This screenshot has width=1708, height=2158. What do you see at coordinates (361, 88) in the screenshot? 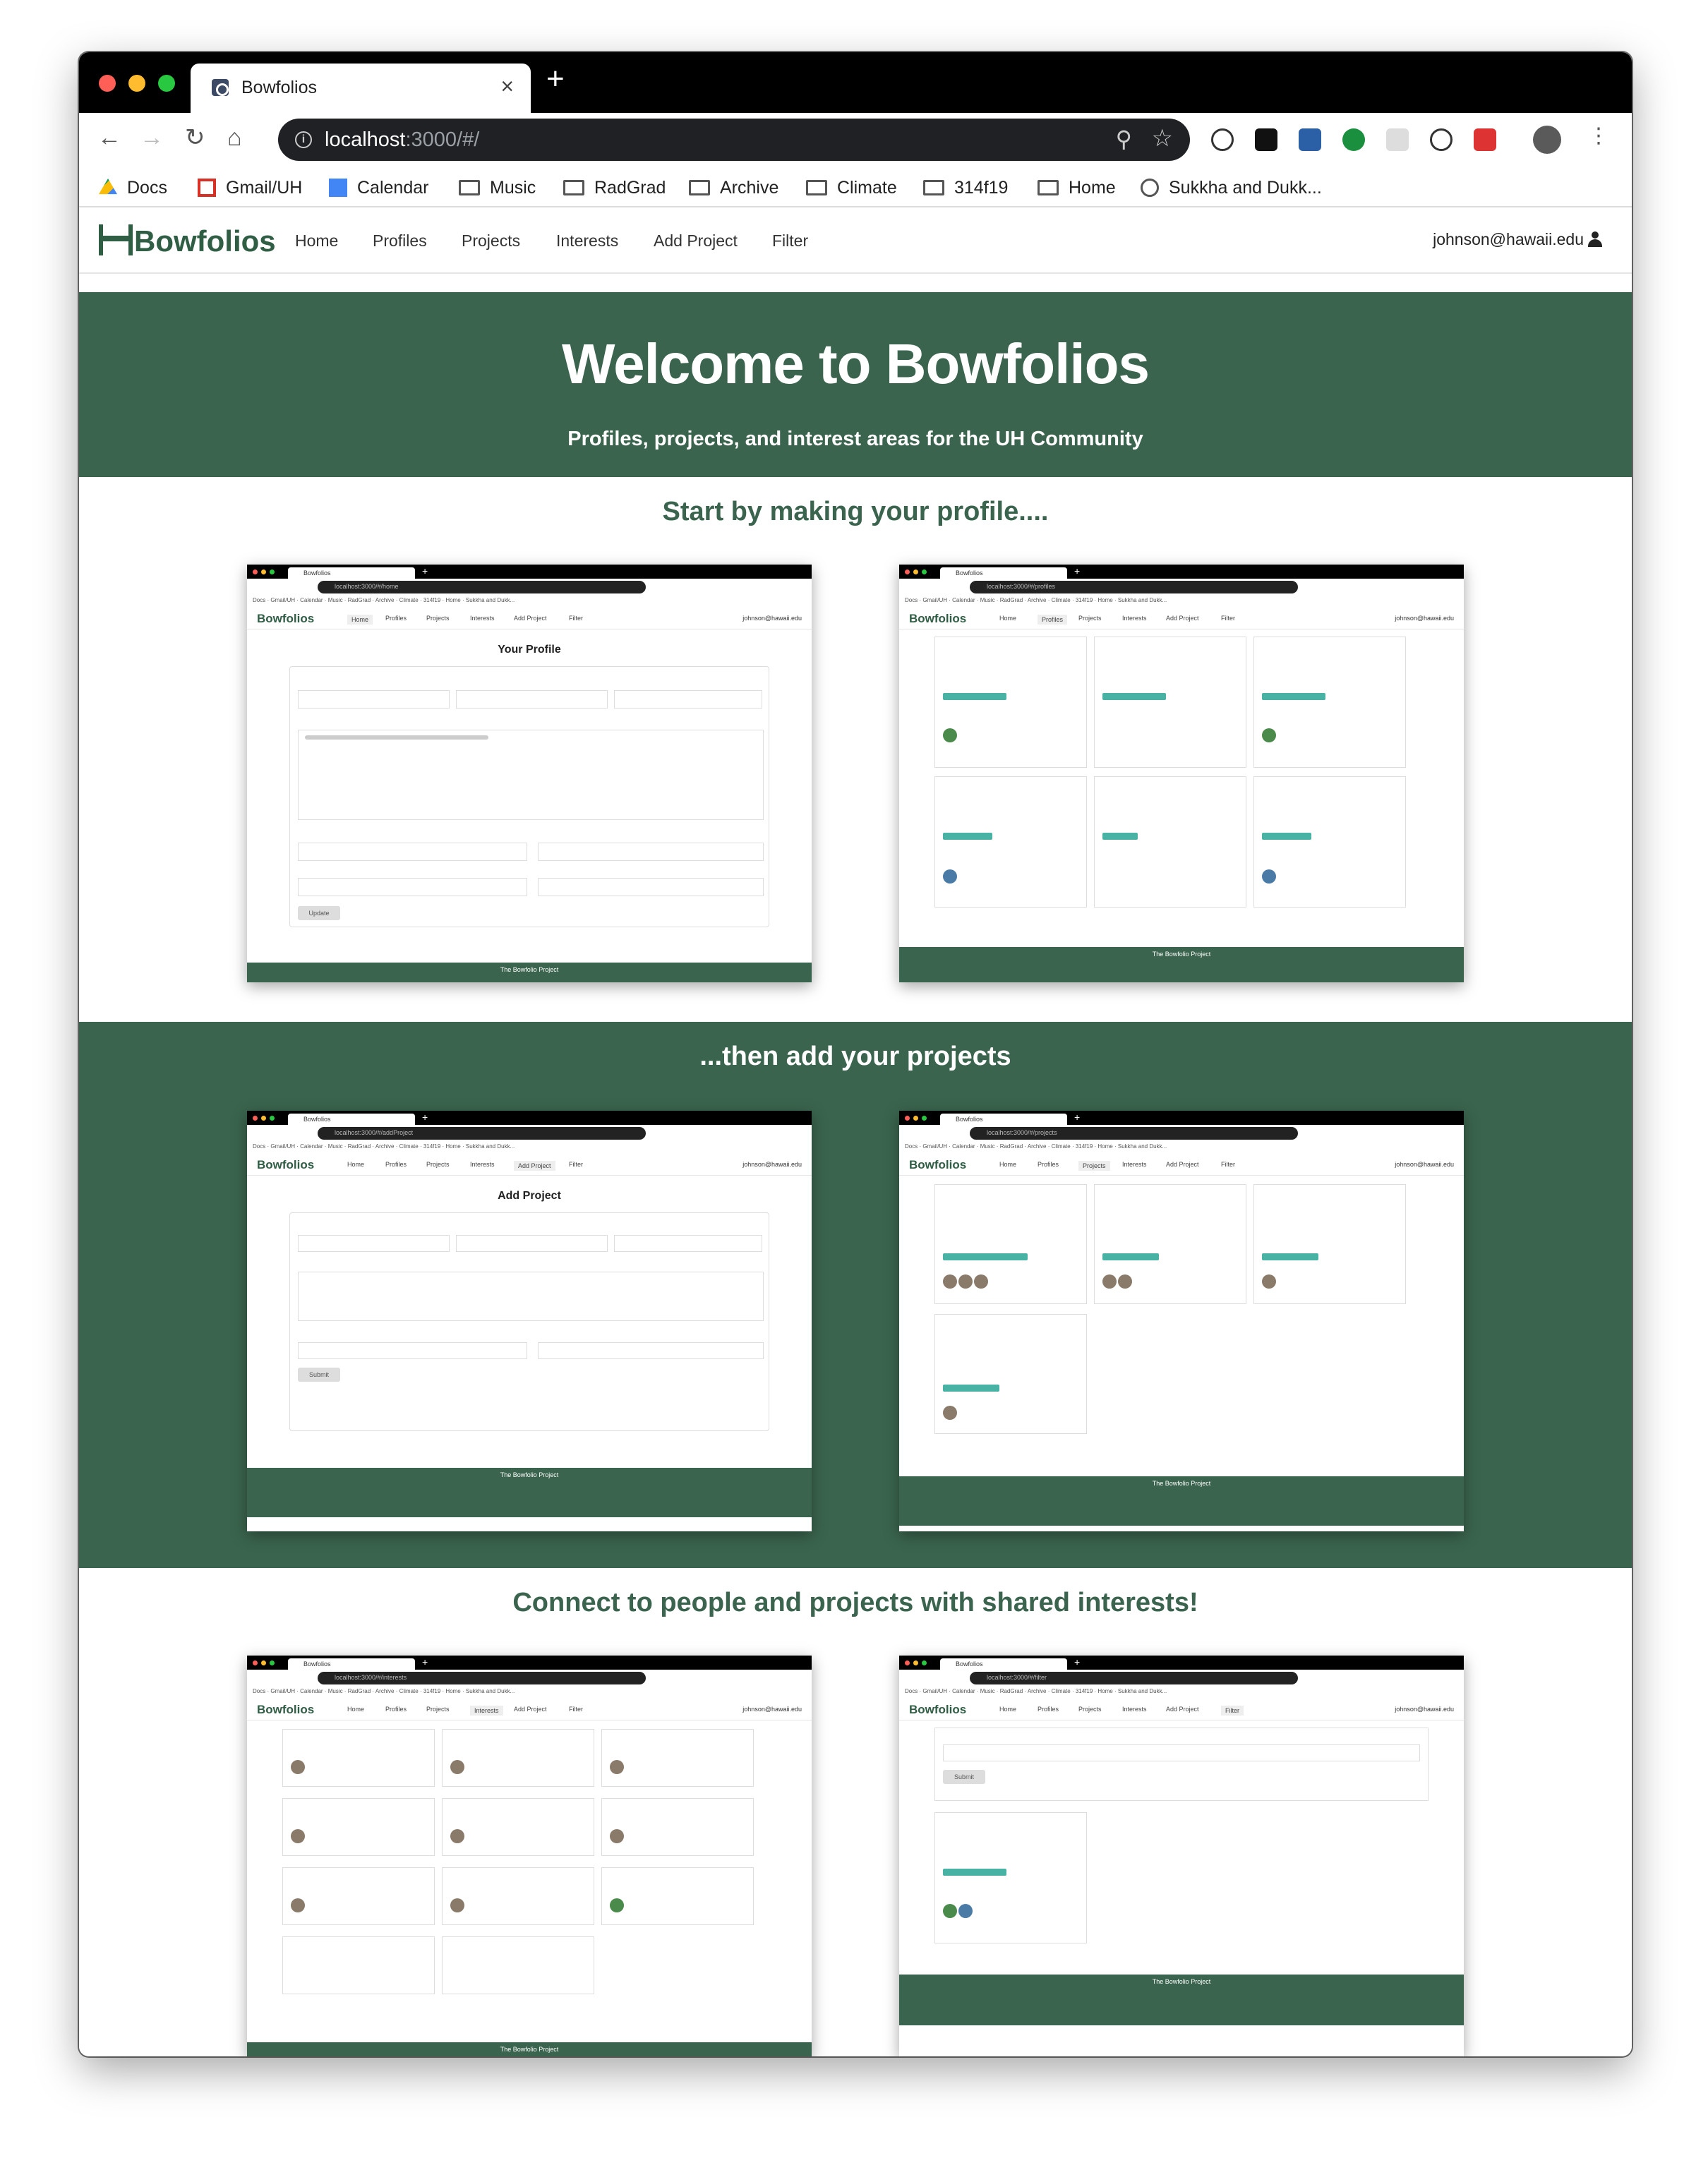
I see `browser-tab: Bowfolios ×` at bounding box center [361, 88].